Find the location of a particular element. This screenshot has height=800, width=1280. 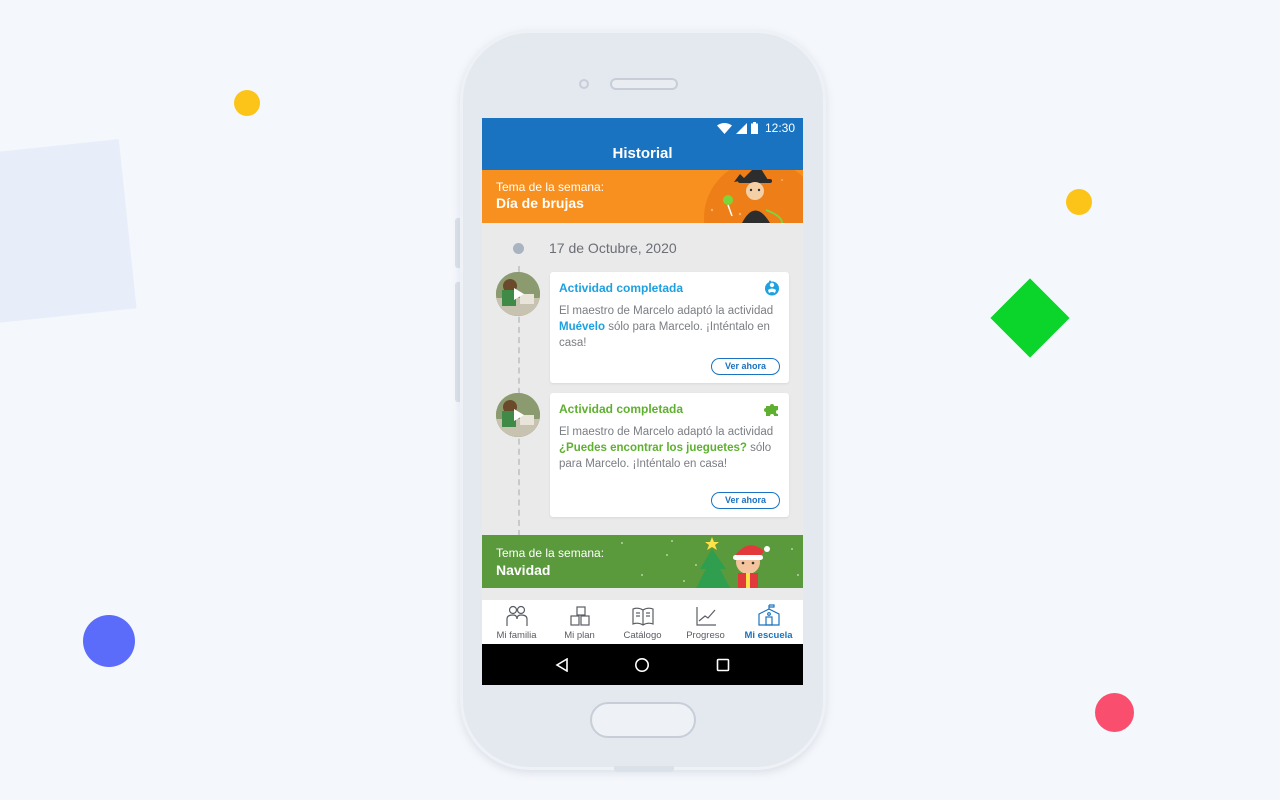

nav-label: Mi escuela is located at coordinates (768, 635).